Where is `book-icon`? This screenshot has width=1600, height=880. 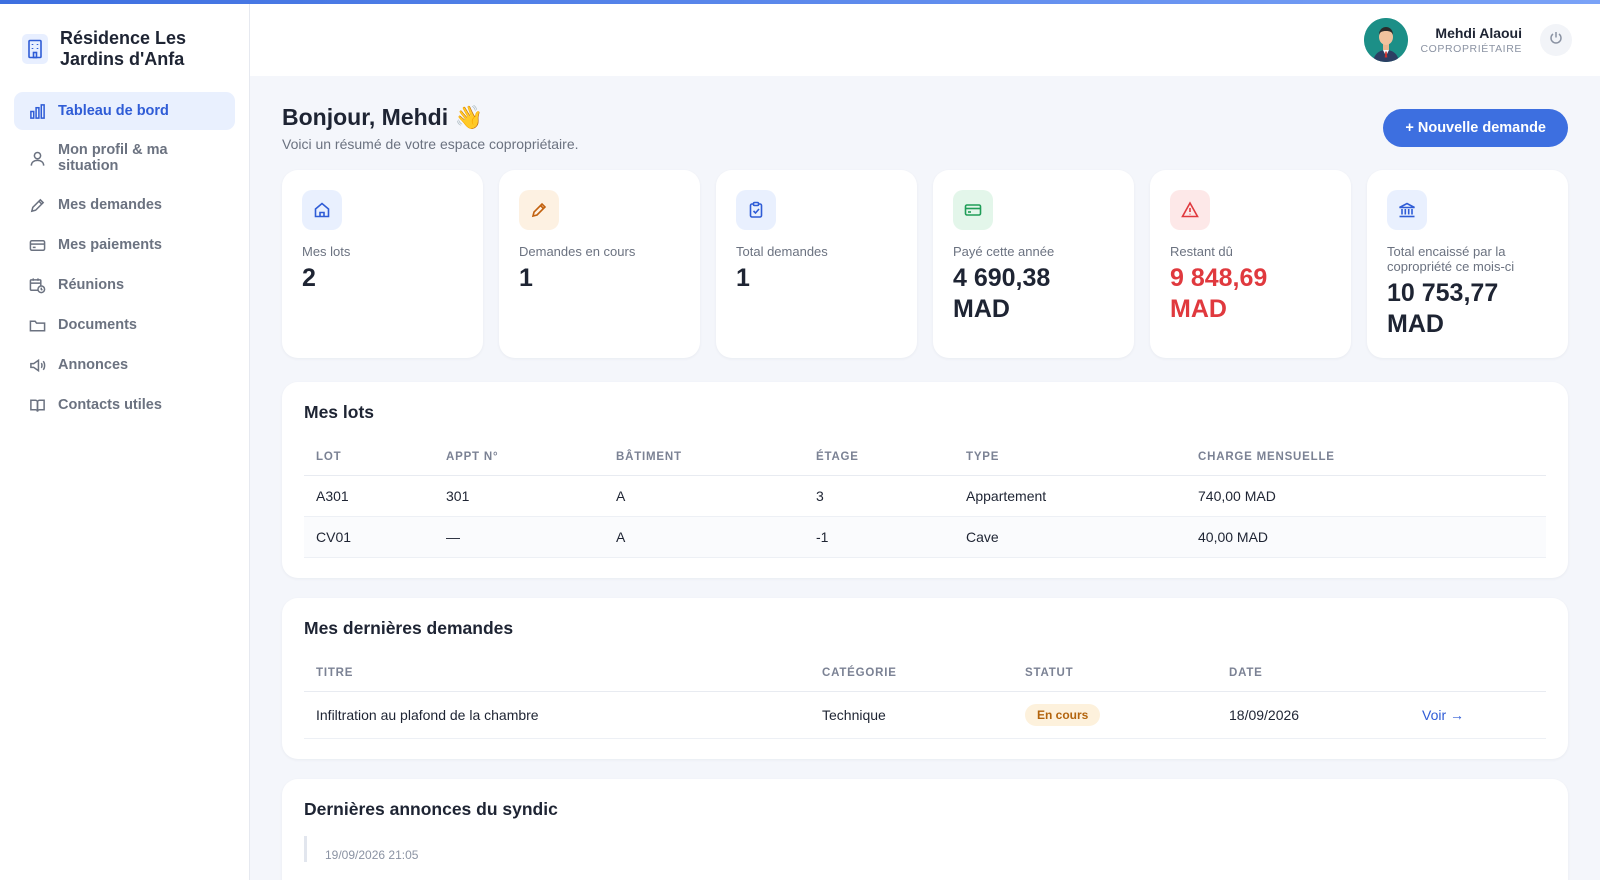
book-icon is located at coordinates (37, 405).